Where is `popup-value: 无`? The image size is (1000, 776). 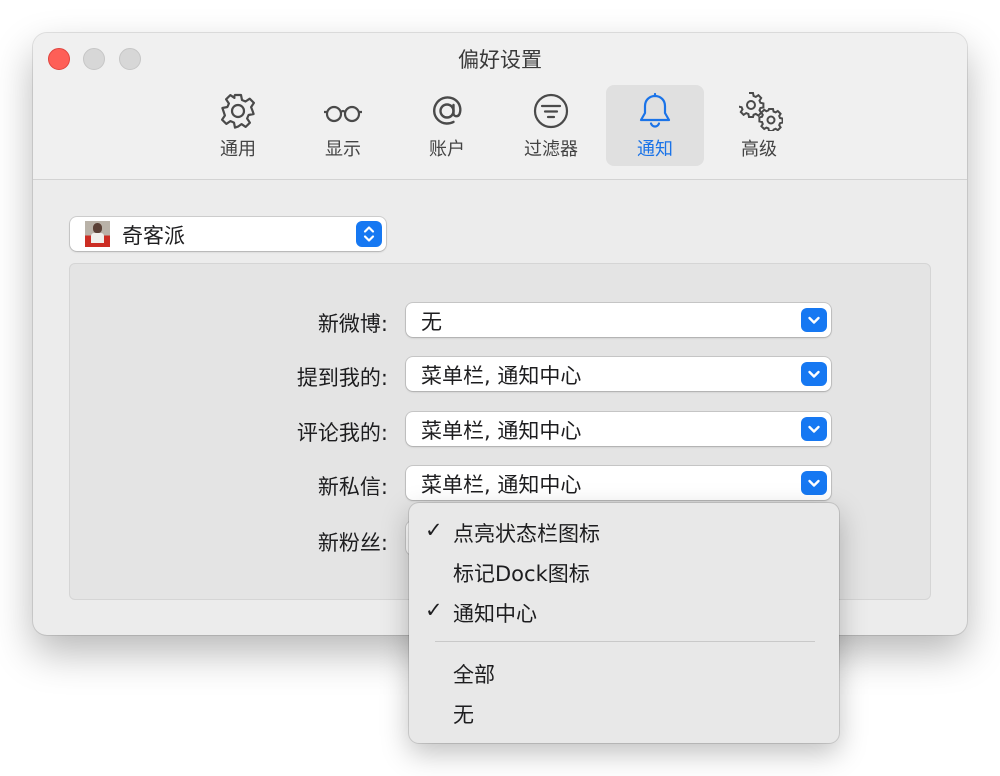 popup-value: 无 is located at coordinates (431, 322).